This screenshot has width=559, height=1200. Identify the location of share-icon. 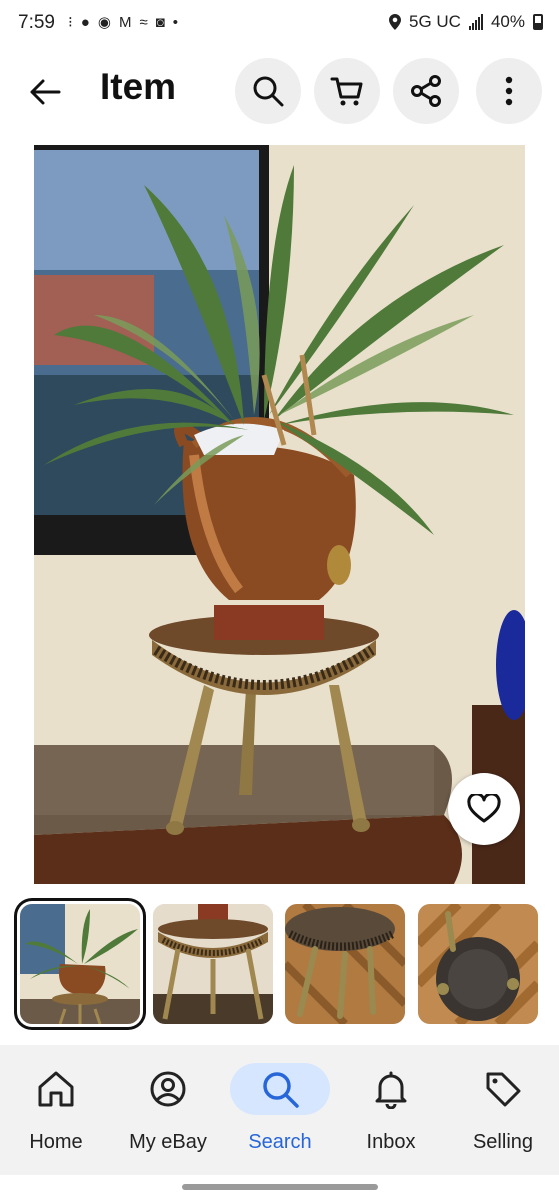
(426, 91).